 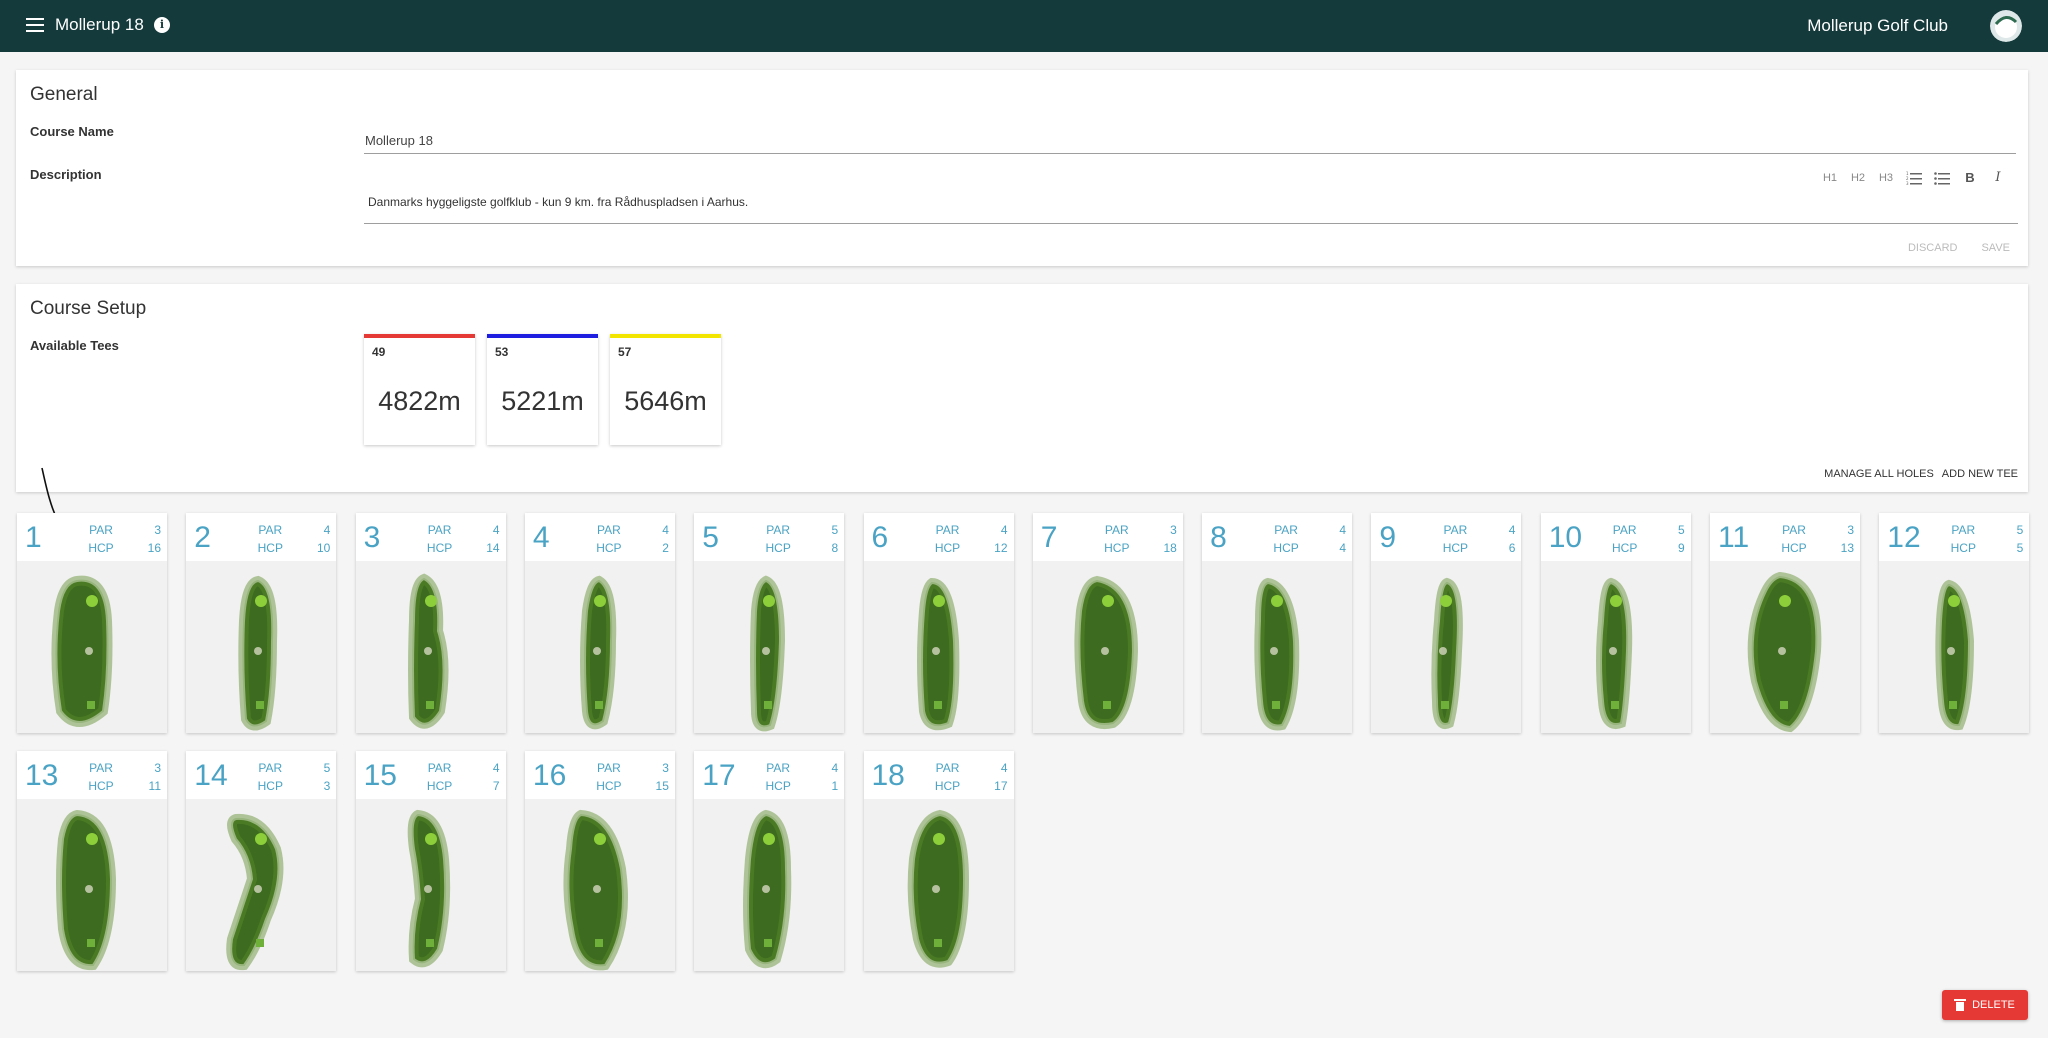 What do you see at coordinates (1137, 539) in the screenshot?
I see `hole-stats: PAR 3 HCP 18` at bounding box center [1137, 539].